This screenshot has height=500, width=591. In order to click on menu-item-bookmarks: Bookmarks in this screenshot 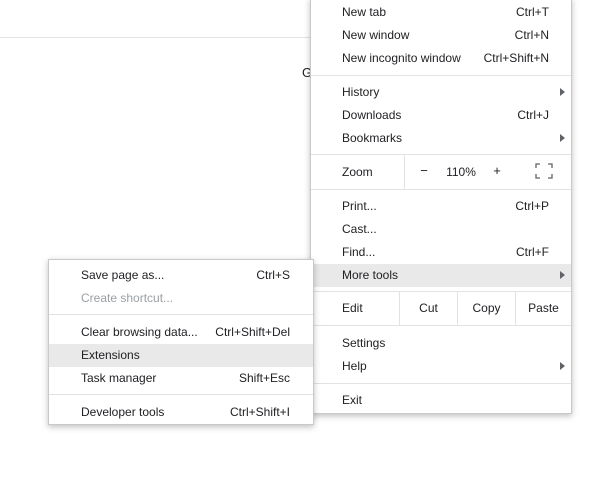, I will do `click(441, 138)`.